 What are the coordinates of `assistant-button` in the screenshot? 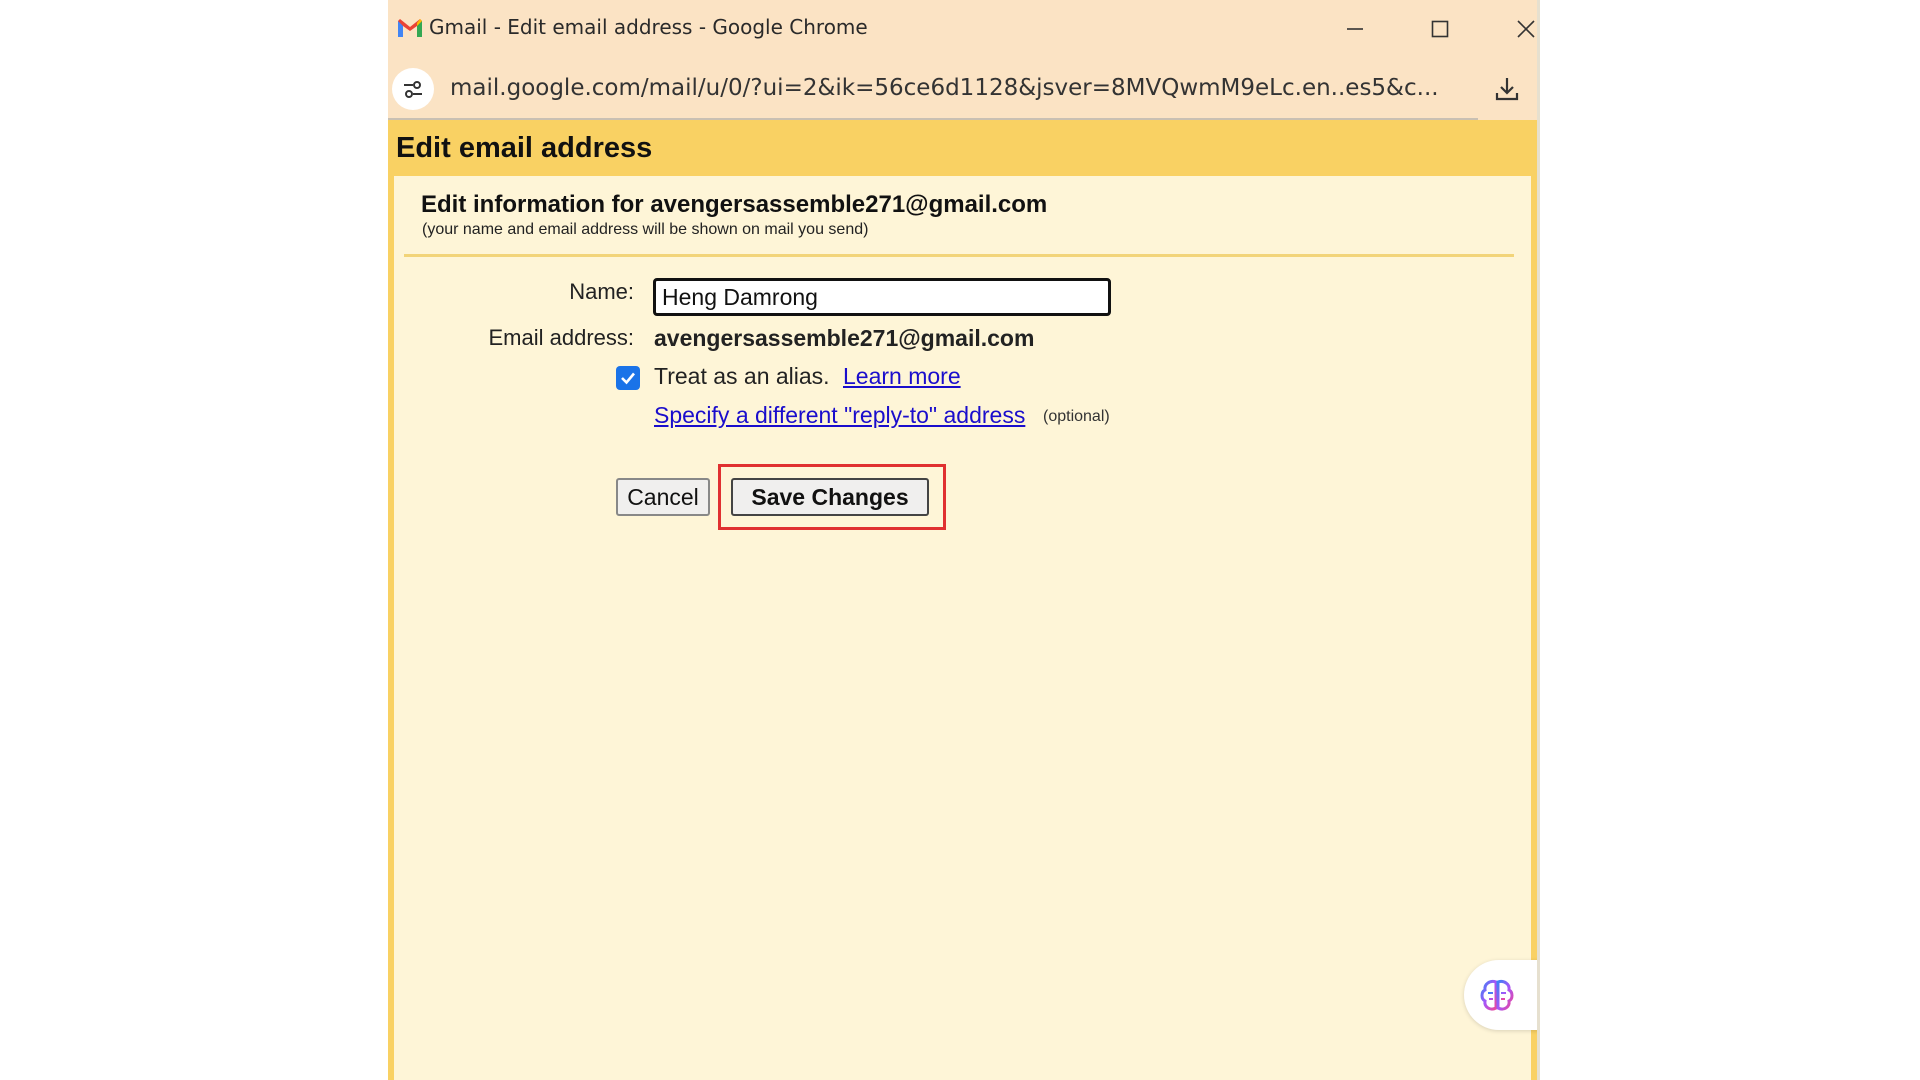 It's located at (1500, 995).